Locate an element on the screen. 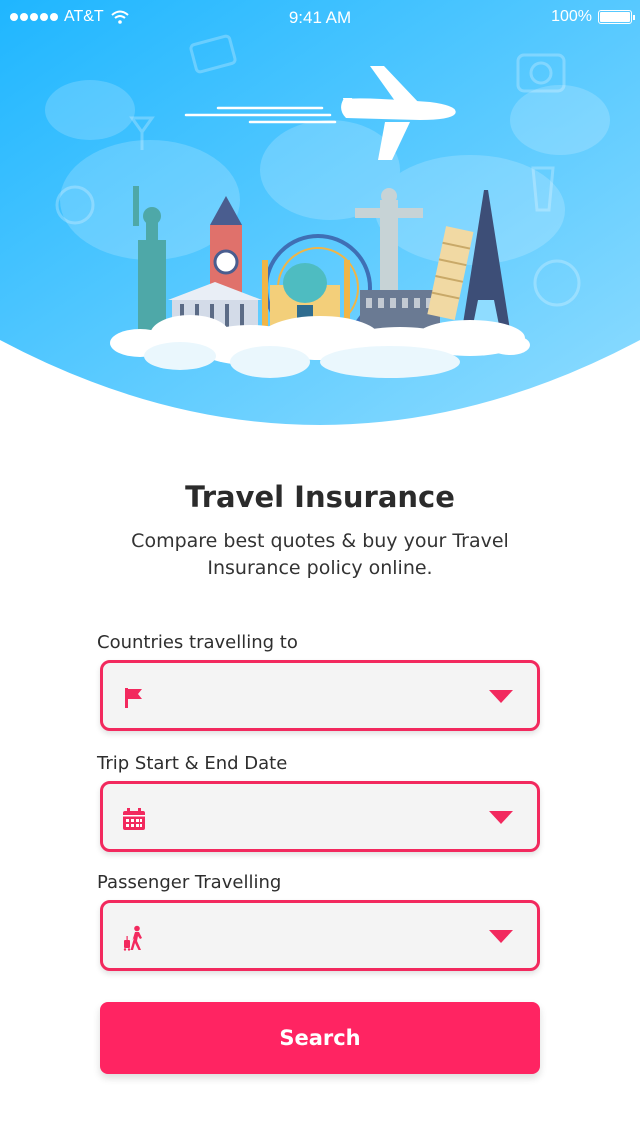  dates-label: Trip Start & End Date is located at coordinates (192, 763).